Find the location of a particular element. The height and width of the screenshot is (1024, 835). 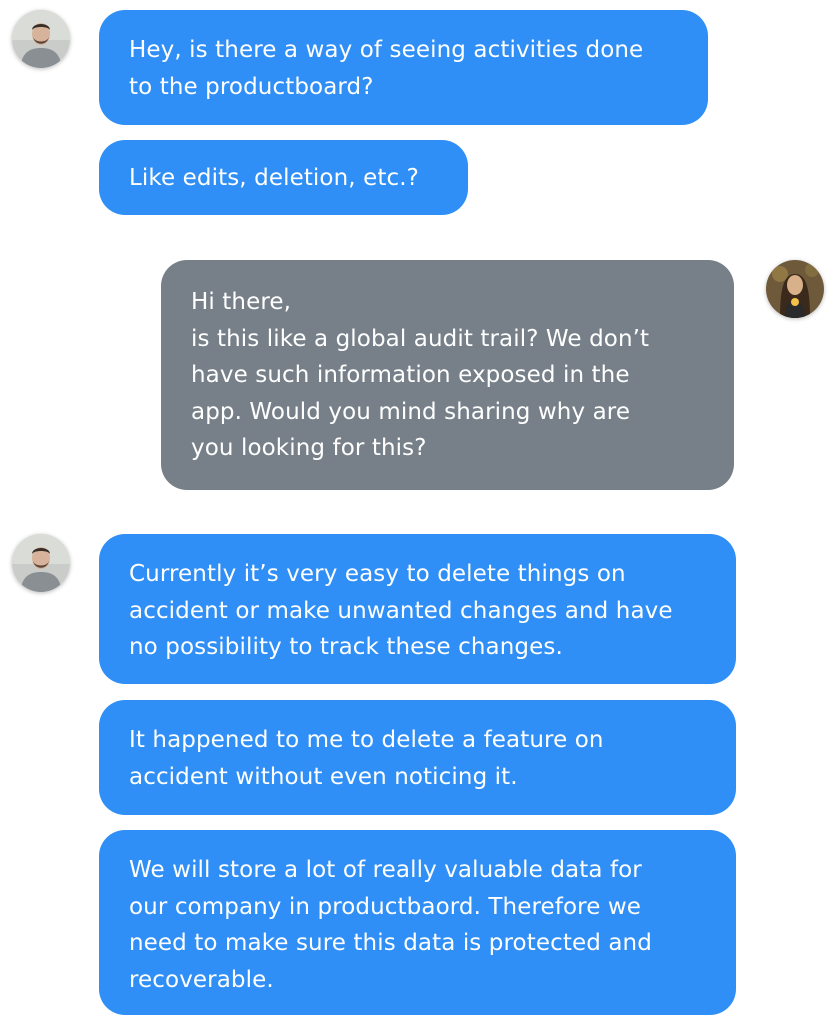

agent-avatar is located at coordinates (795, 289).